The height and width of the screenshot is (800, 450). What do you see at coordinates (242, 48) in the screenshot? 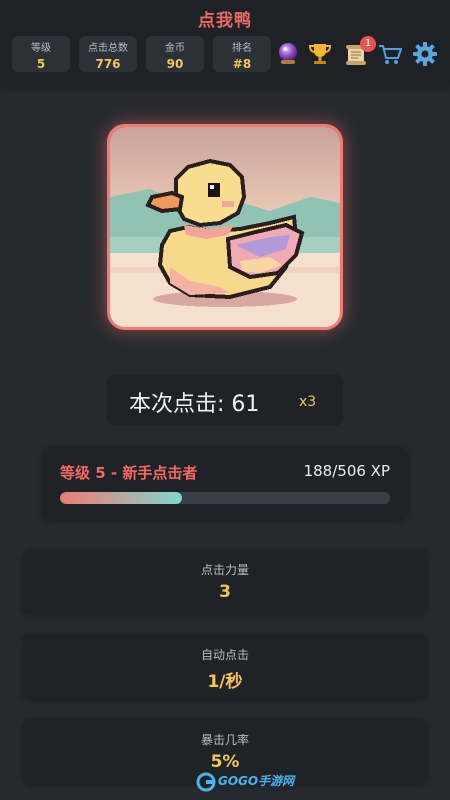
I see `stat-rank-label: 排名` at bounding box center [242, 48].